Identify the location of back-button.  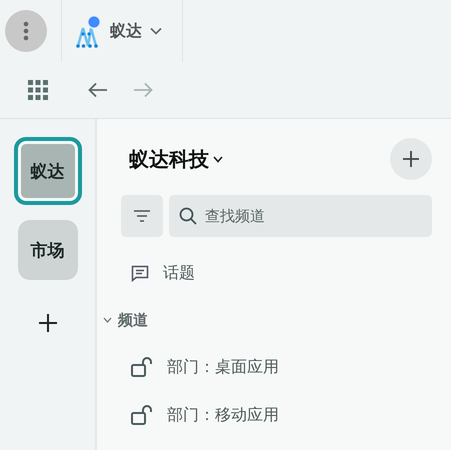
(98, 90).